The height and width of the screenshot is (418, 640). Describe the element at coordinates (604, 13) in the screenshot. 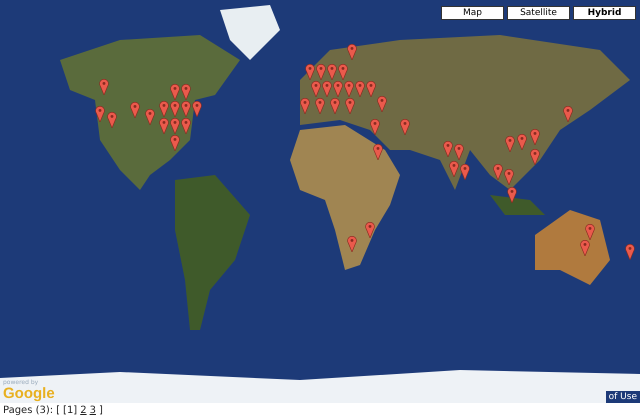

I see `map-type-button: Hybrid` at that location.